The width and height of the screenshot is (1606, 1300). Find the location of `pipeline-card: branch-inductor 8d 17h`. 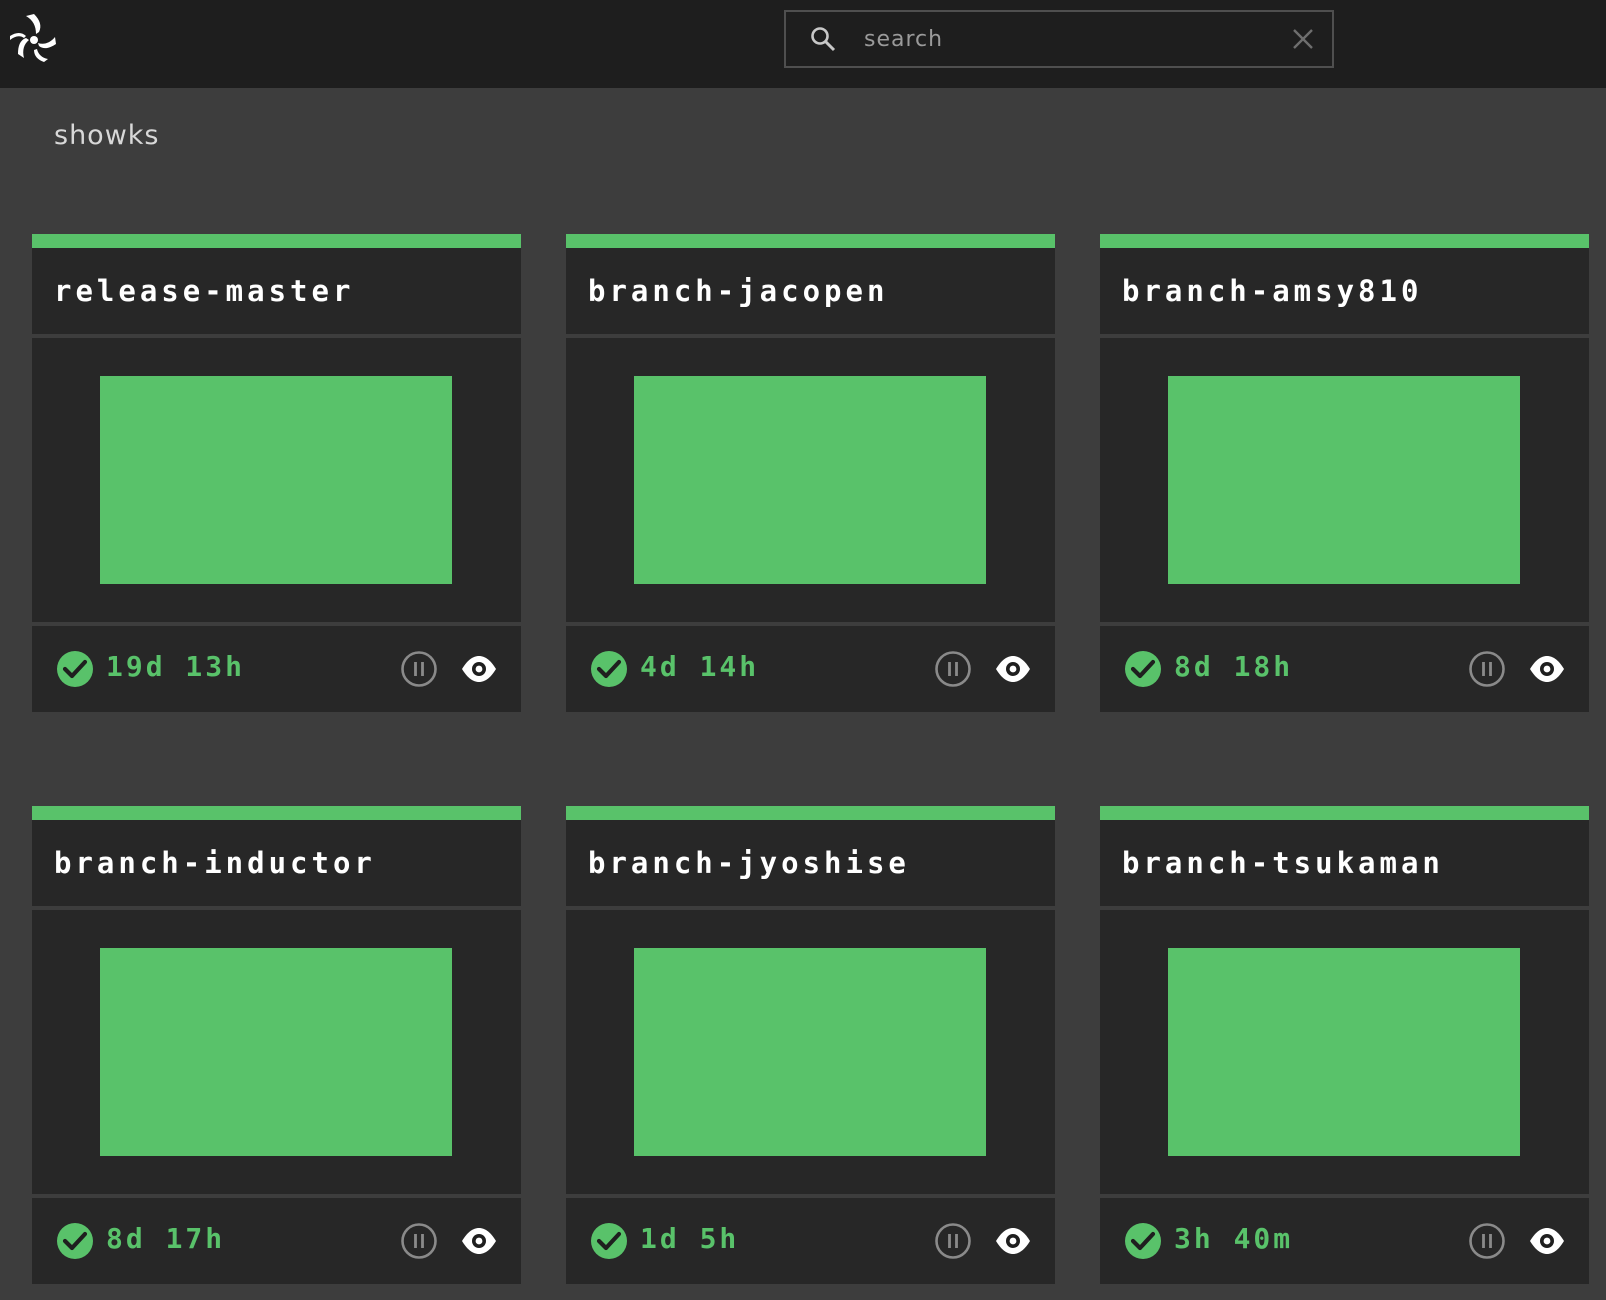

pipeline-card: branch-inductor 8d 17h is located at coordinates (276, 1047).